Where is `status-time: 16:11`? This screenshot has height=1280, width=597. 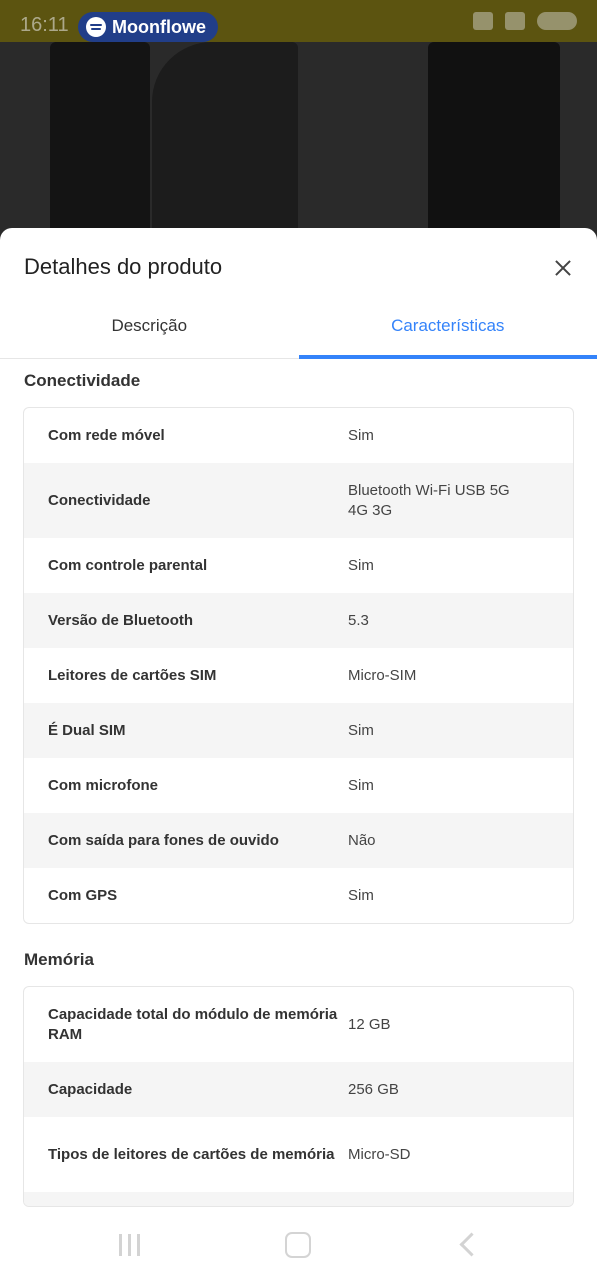 status-time: 16:11 is located at coordinates (44, 25).